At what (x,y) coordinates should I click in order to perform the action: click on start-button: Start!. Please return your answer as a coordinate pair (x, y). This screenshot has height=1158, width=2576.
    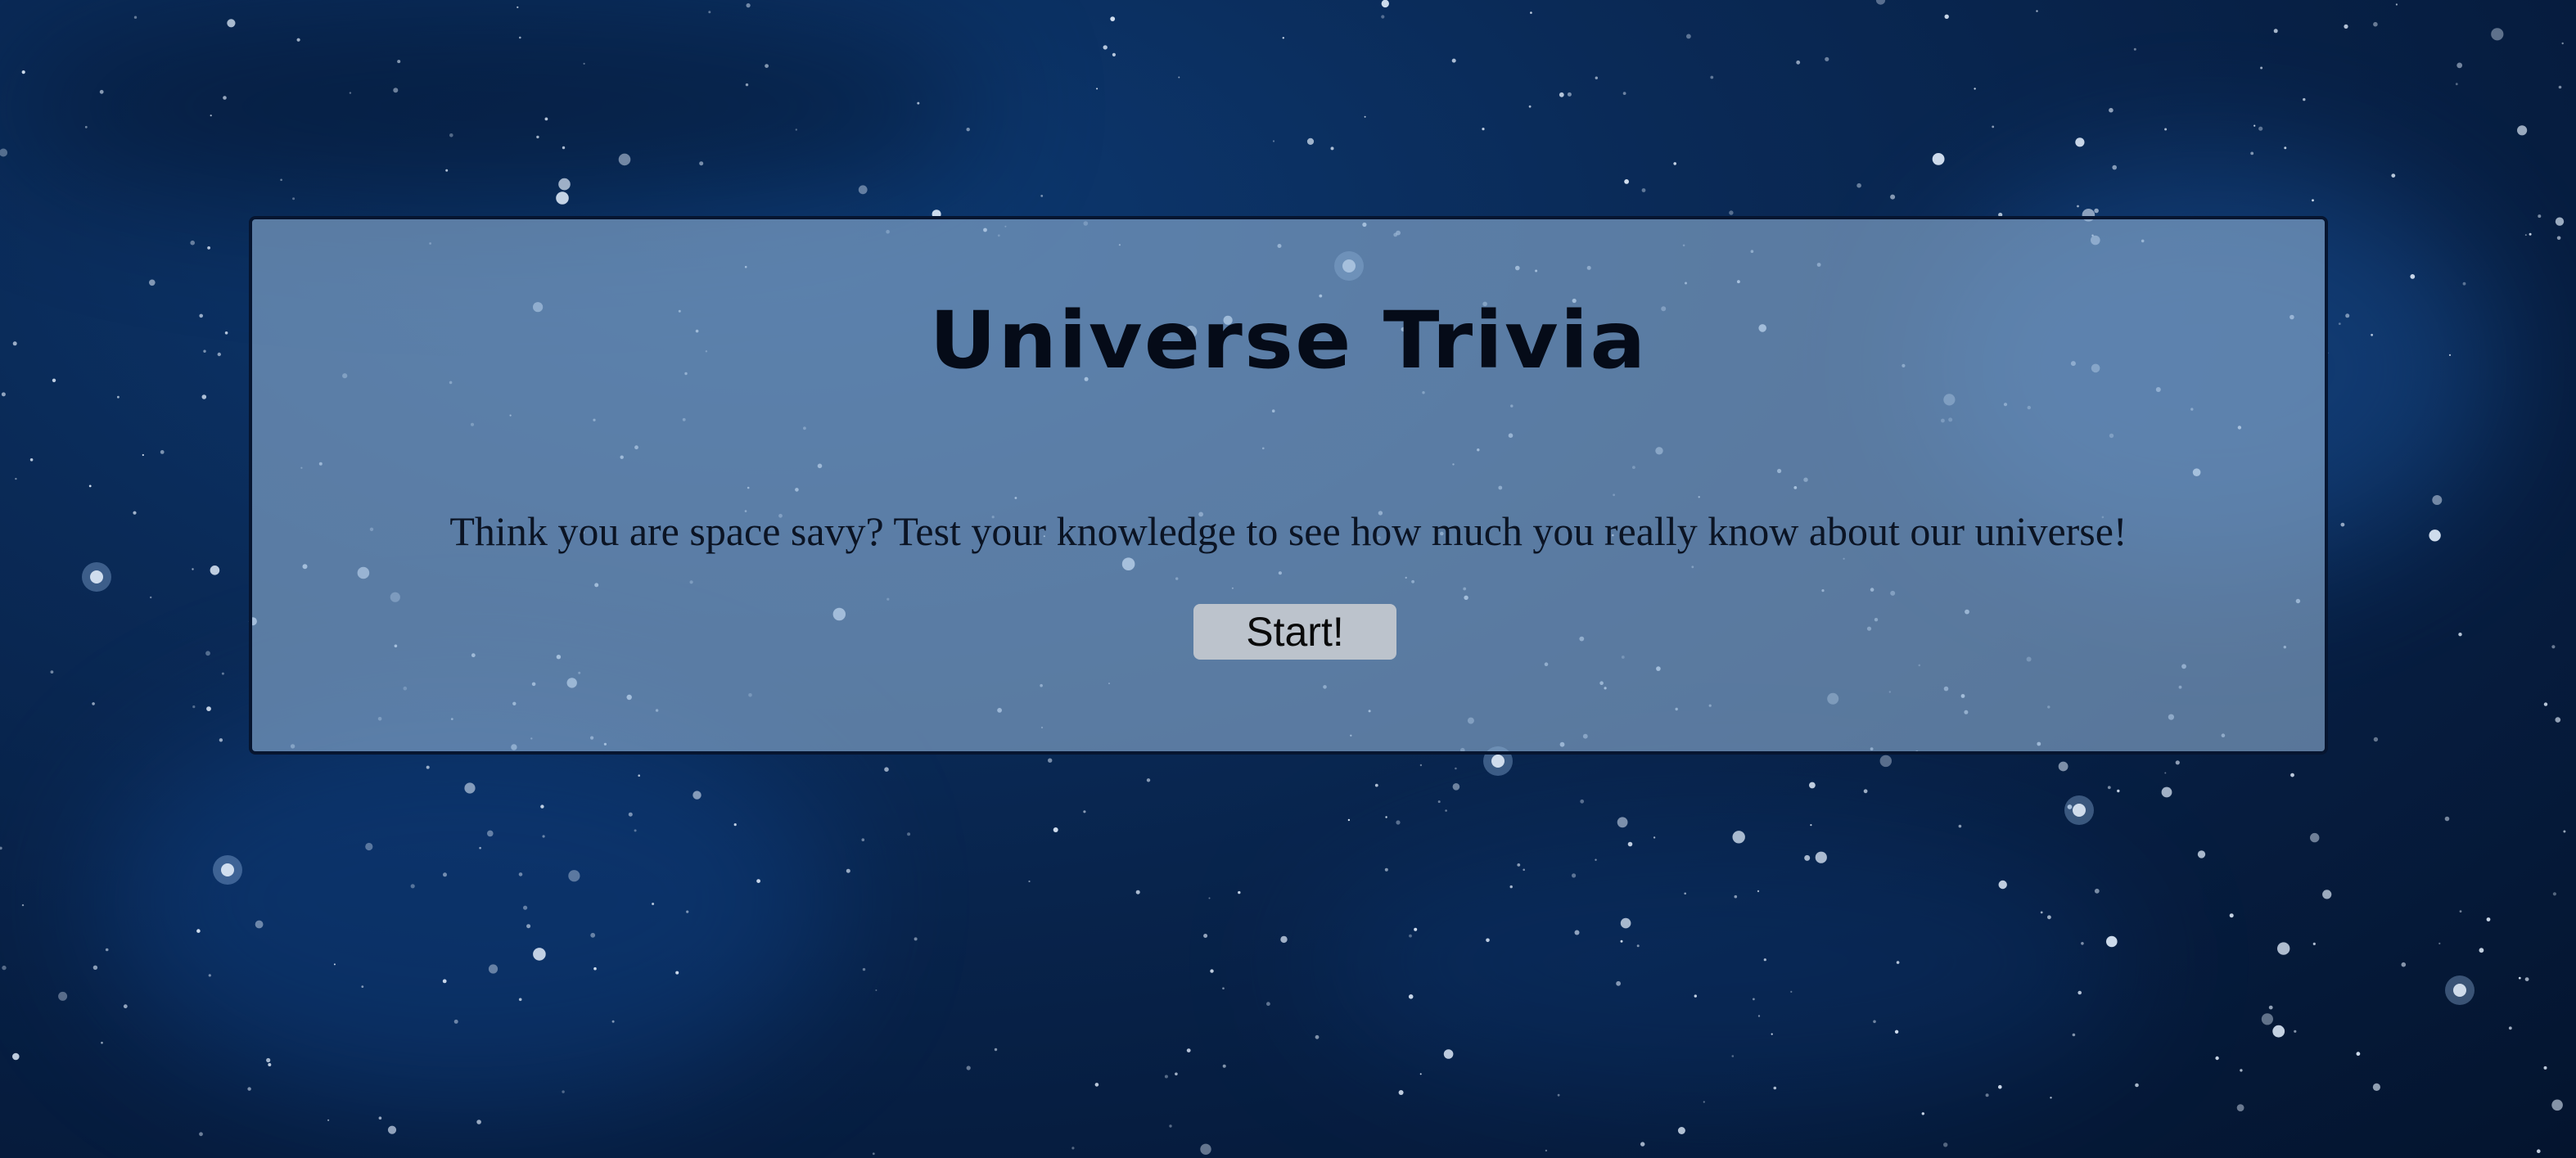
    Looking at the image, I should click on (1294, 632).